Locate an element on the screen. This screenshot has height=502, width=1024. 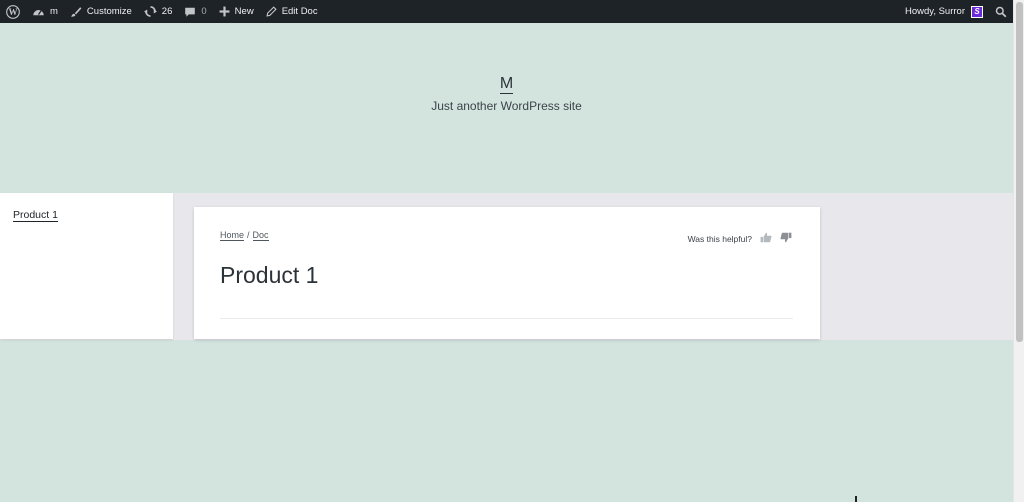
page-title: Product 1 is located at coordinates (269, 275).